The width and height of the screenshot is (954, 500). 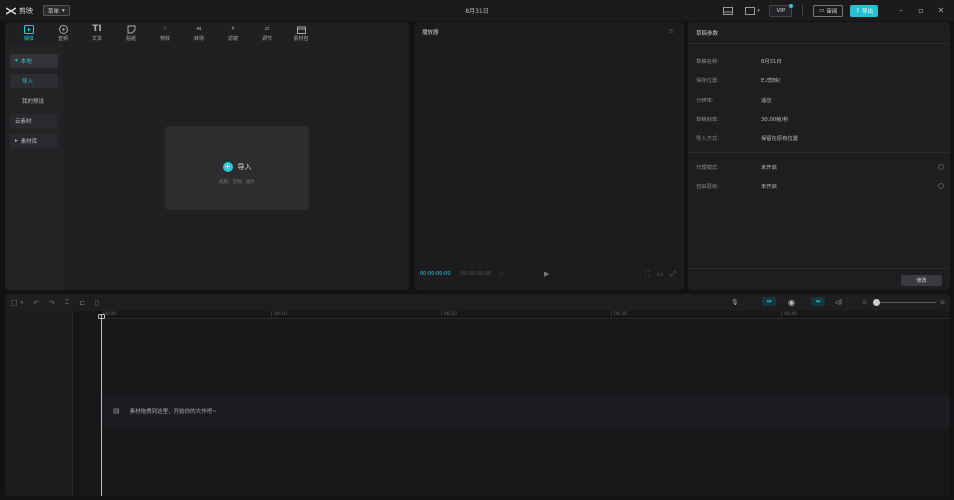 I want to click on import-dropzone: + 导入 视频、音频、图片, so click(x=237, y=168).